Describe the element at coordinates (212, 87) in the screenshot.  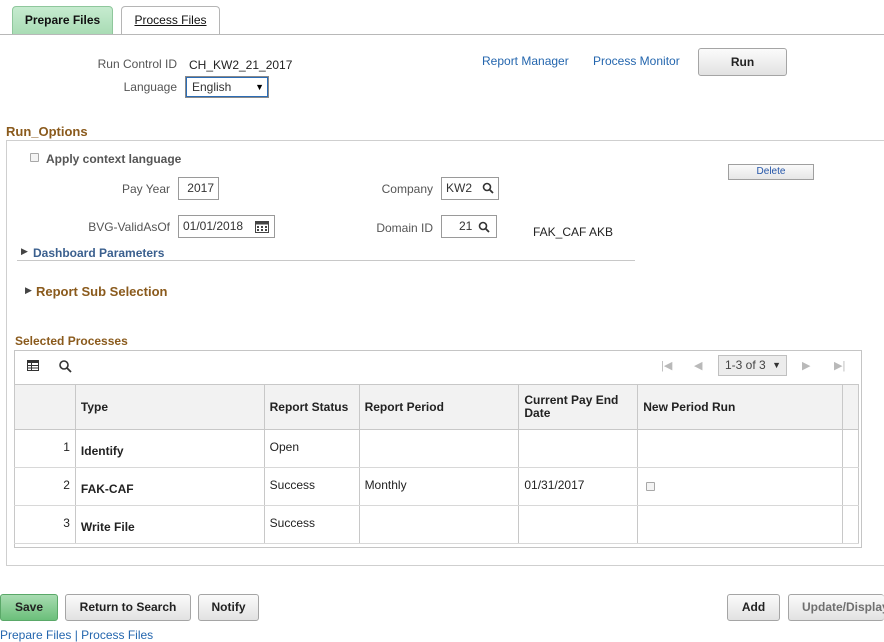
I see `language-select-value: English` at that location.